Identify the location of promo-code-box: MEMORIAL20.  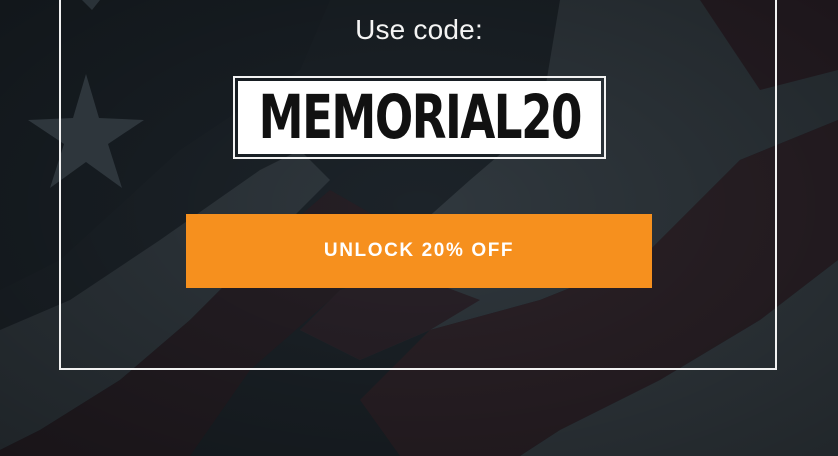
(419, 117).